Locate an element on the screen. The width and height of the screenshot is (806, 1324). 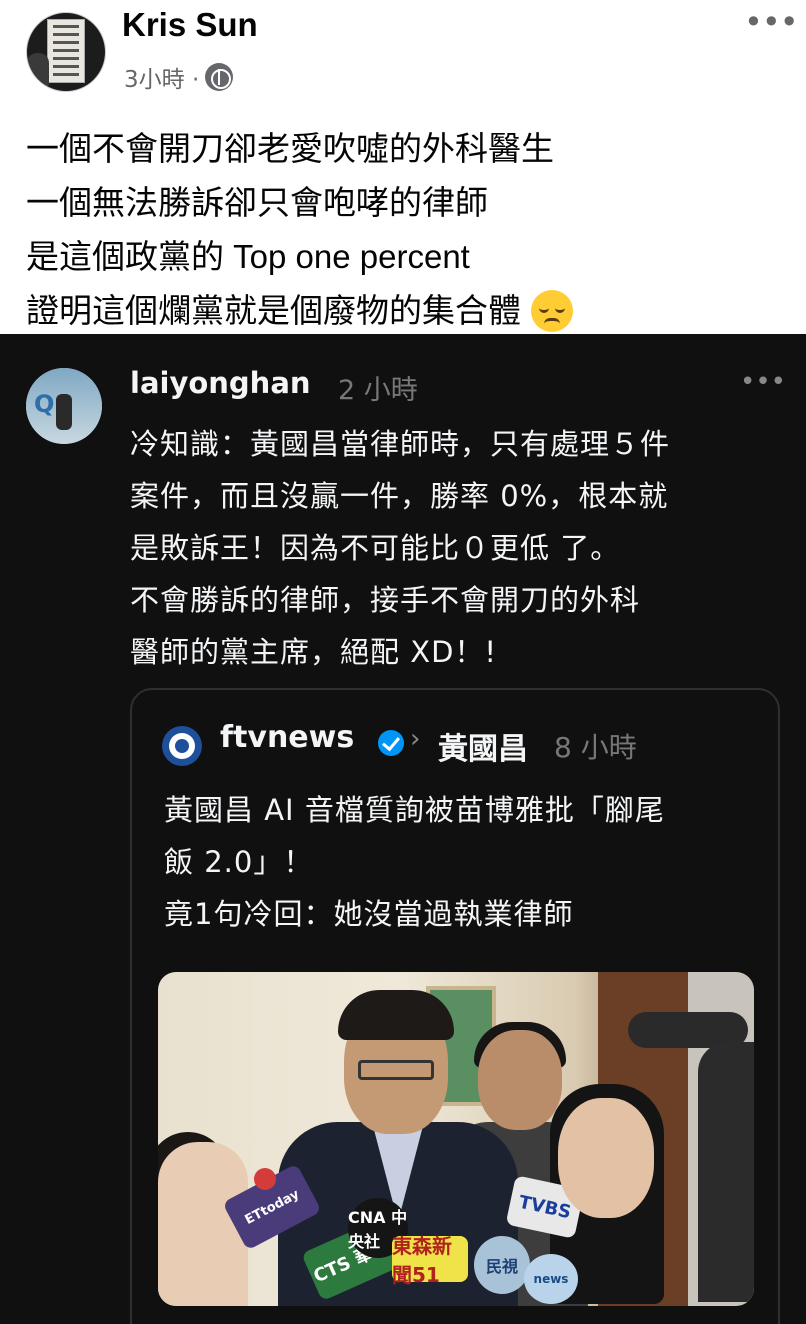
globe-icon is located at coordinates (219, 77).